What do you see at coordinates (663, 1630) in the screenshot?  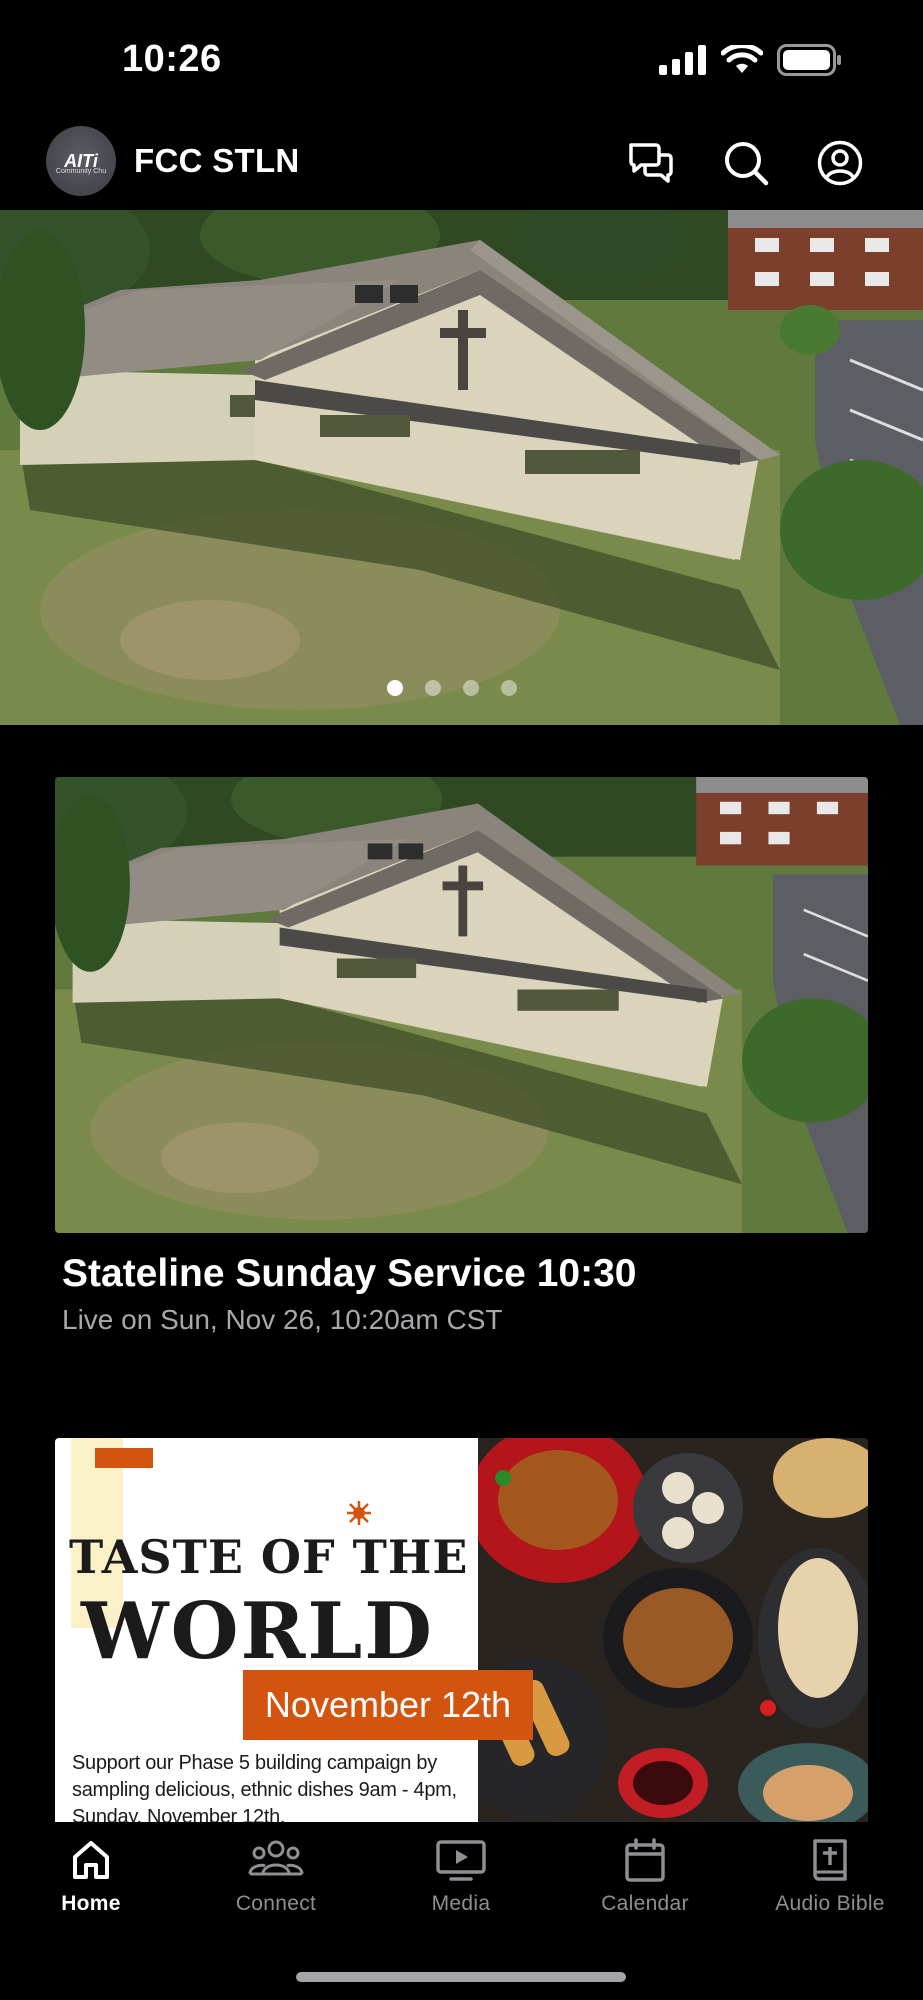 I see `promo-food-image` at bounding box center [663, 1630].